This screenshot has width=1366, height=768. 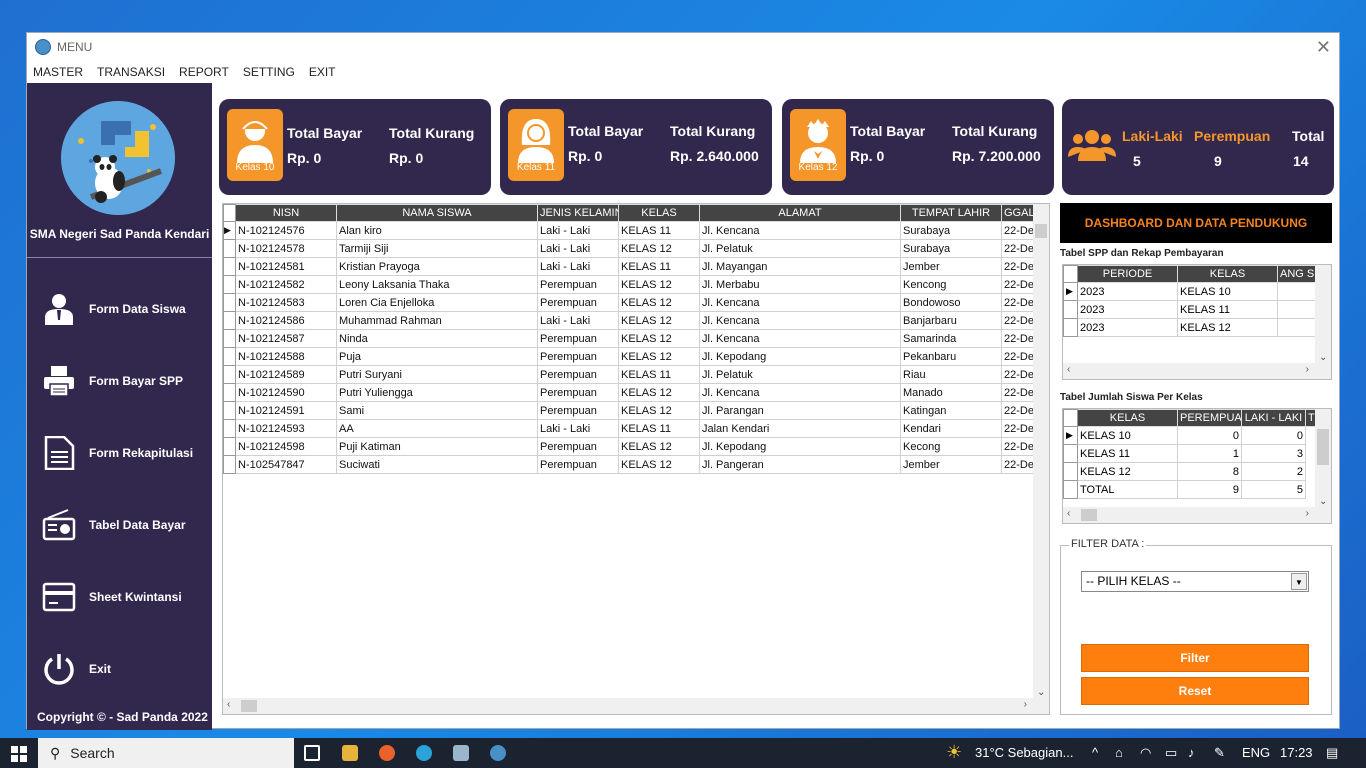 What do you see at coordinates (437, 392) in the screenshot?
I see `table-cell: Putri Yuliengga` at bounding box center [437, 392].